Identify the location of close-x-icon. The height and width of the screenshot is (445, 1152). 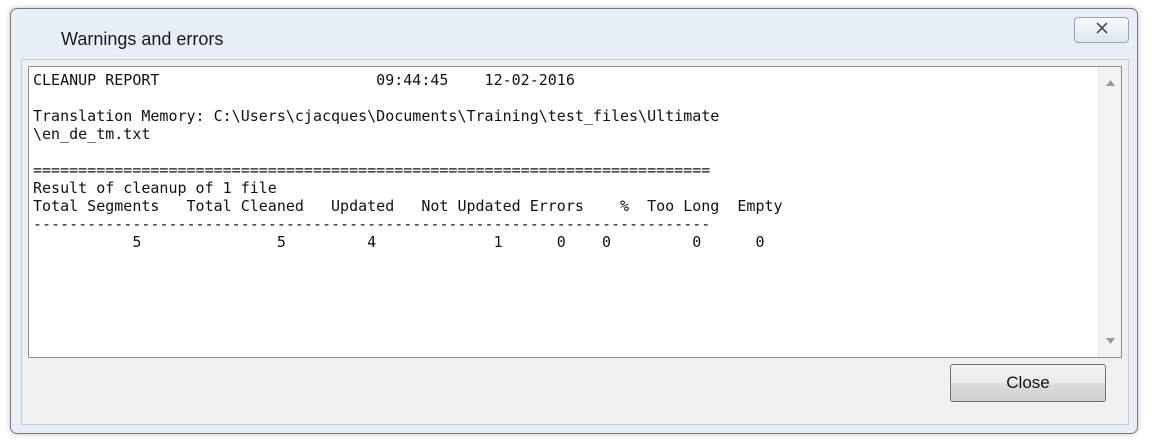
(1101, 30).